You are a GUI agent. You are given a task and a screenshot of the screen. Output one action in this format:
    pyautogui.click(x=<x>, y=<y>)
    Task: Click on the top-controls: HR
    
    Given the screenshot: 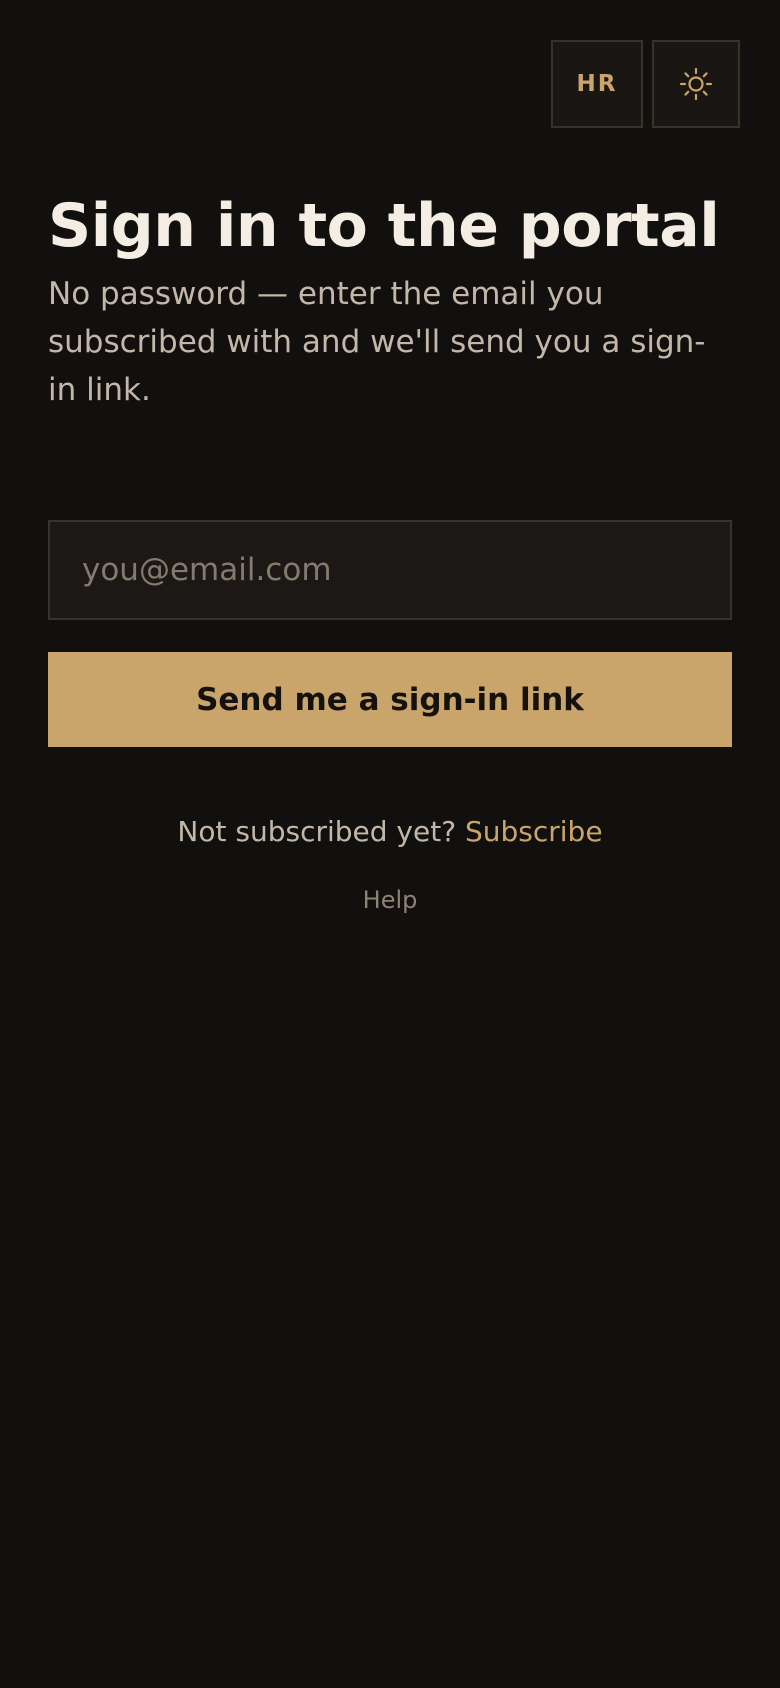 What is the action you would take?
    pyautogui.click(x=645, y=84)
    